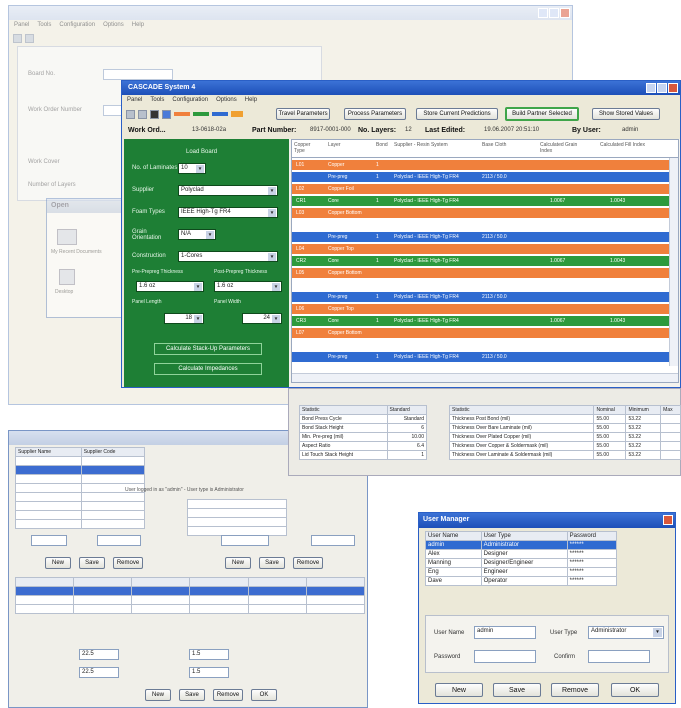 The height and width of the screenshot is (708, 681). What do you see at coordinates (248, 286) in the screenshot?
I see `post-prepreg-select: 1.6 oz ▾` at bounding box center [248, 286].